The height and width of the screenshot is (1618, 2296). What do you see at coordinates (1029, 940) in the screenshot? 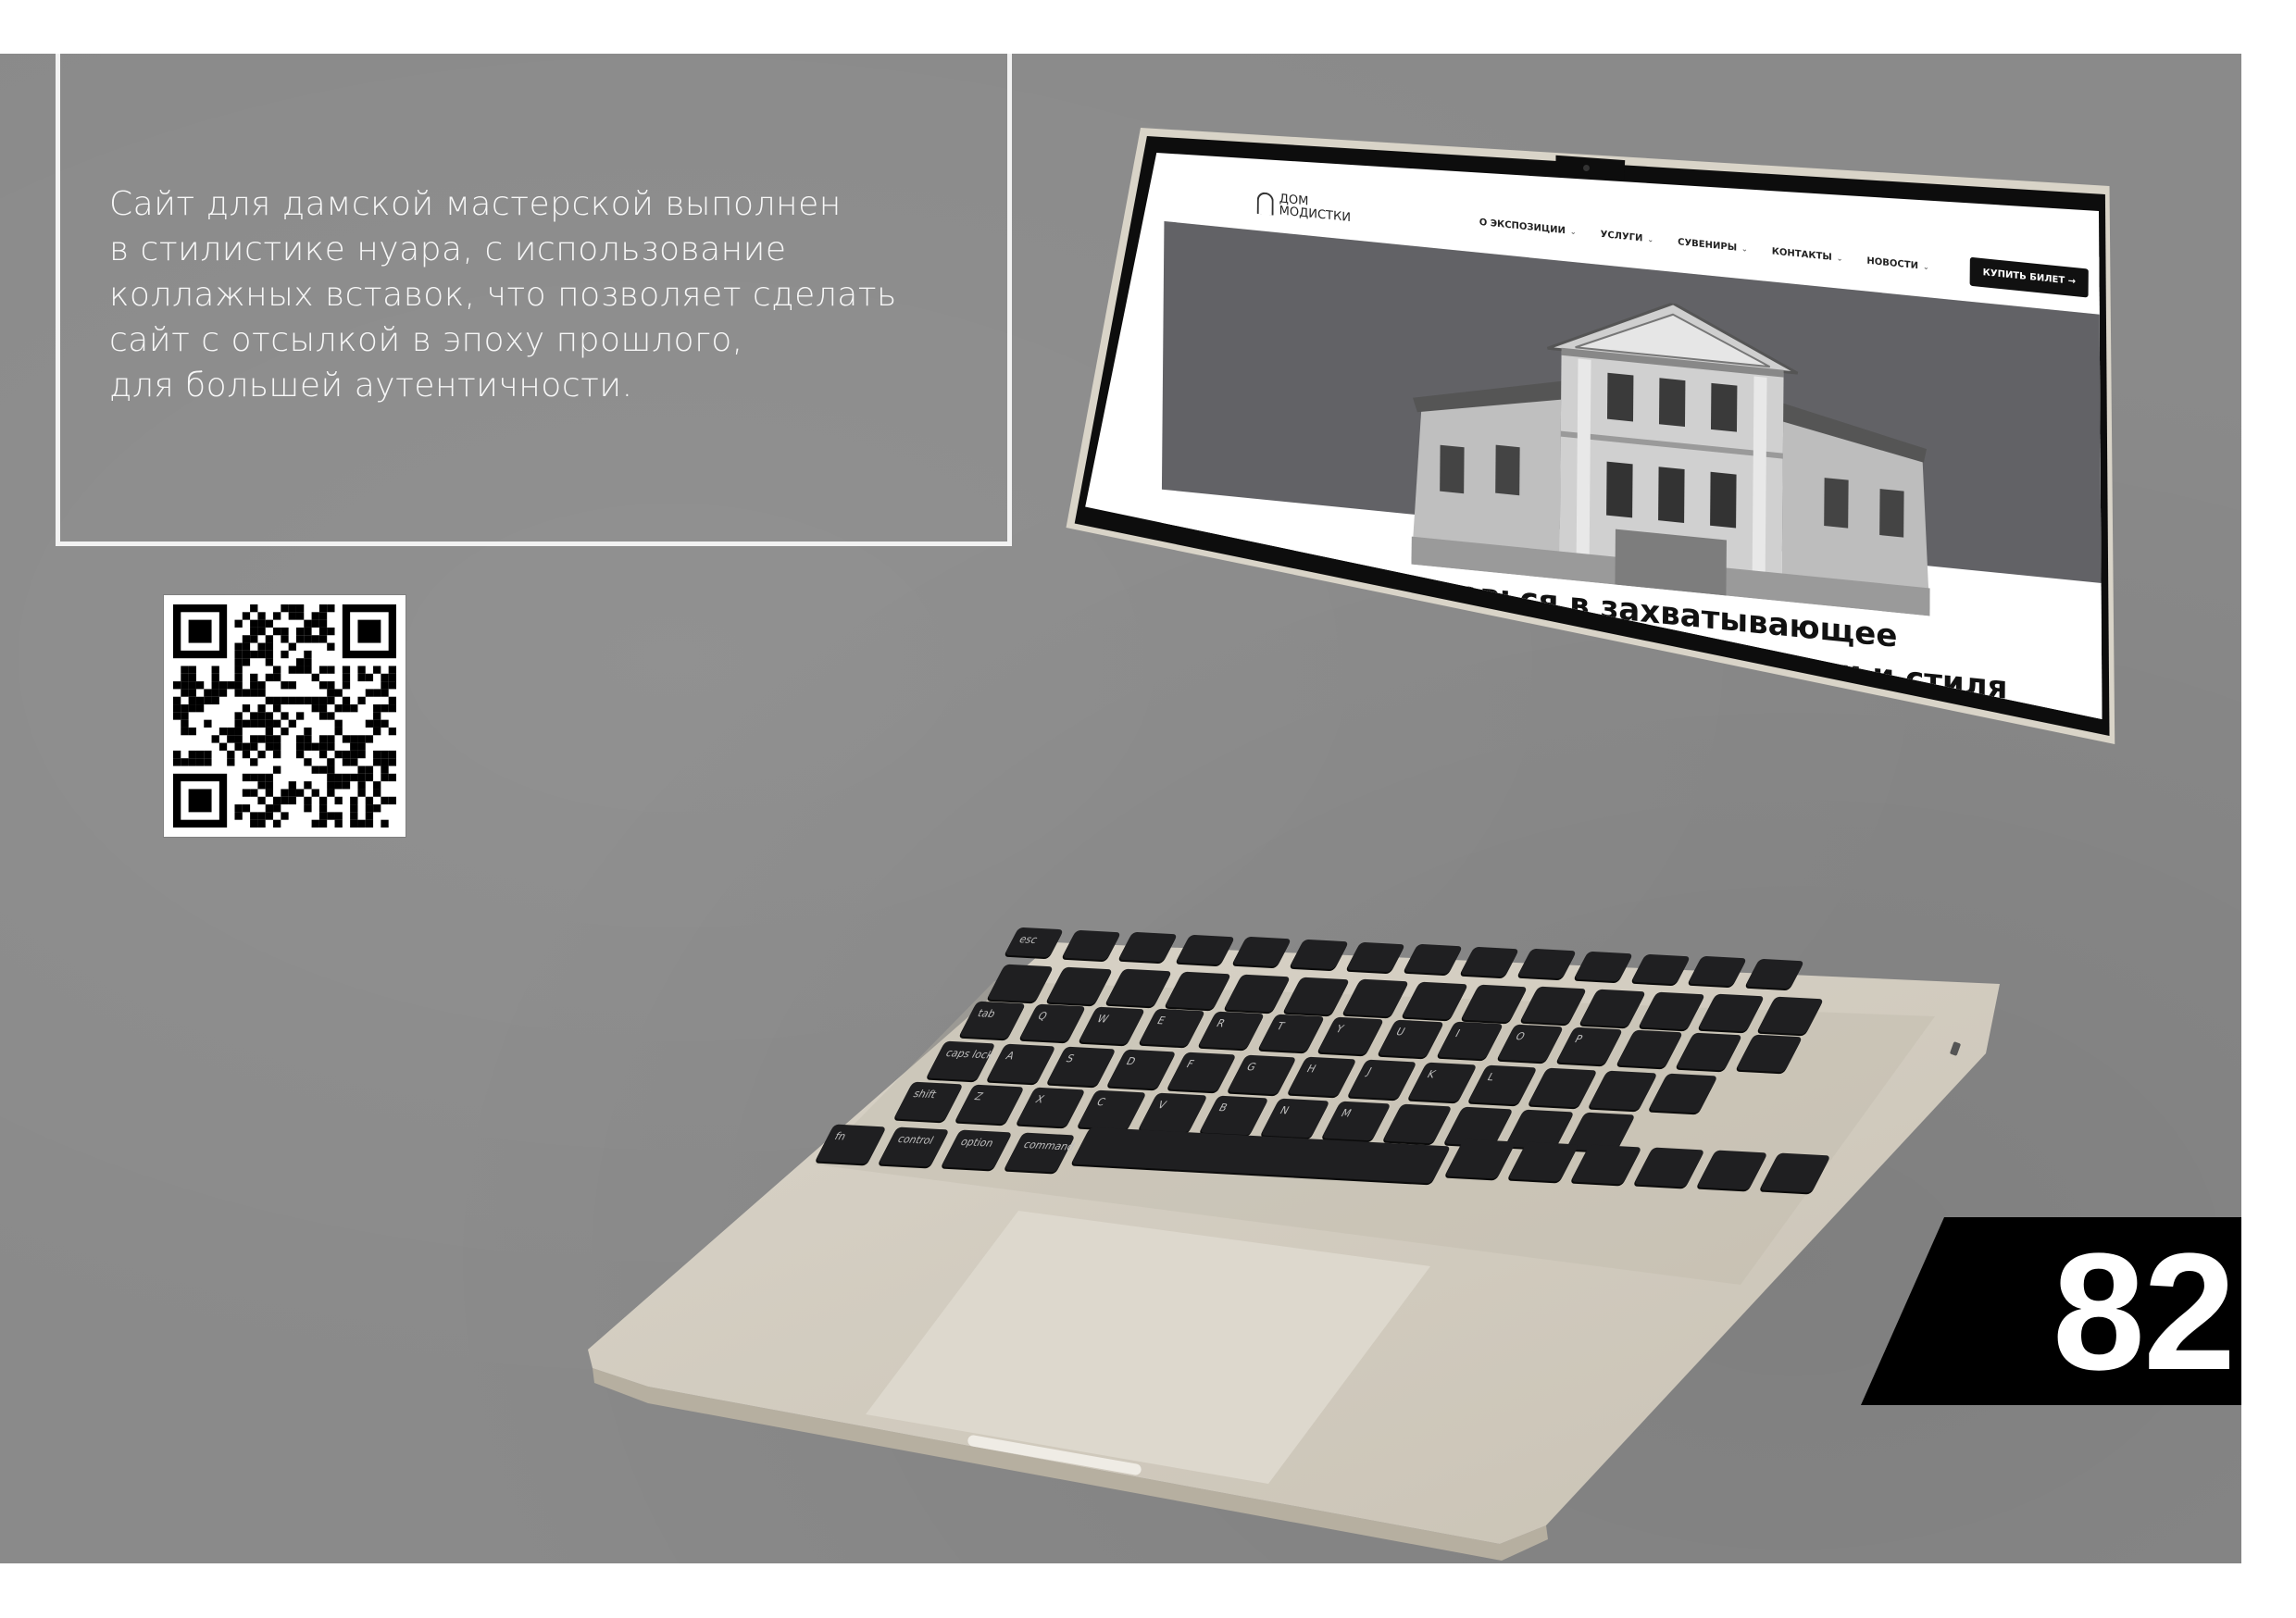
I see `key-label: esc` at bounding box center [1029, 940].